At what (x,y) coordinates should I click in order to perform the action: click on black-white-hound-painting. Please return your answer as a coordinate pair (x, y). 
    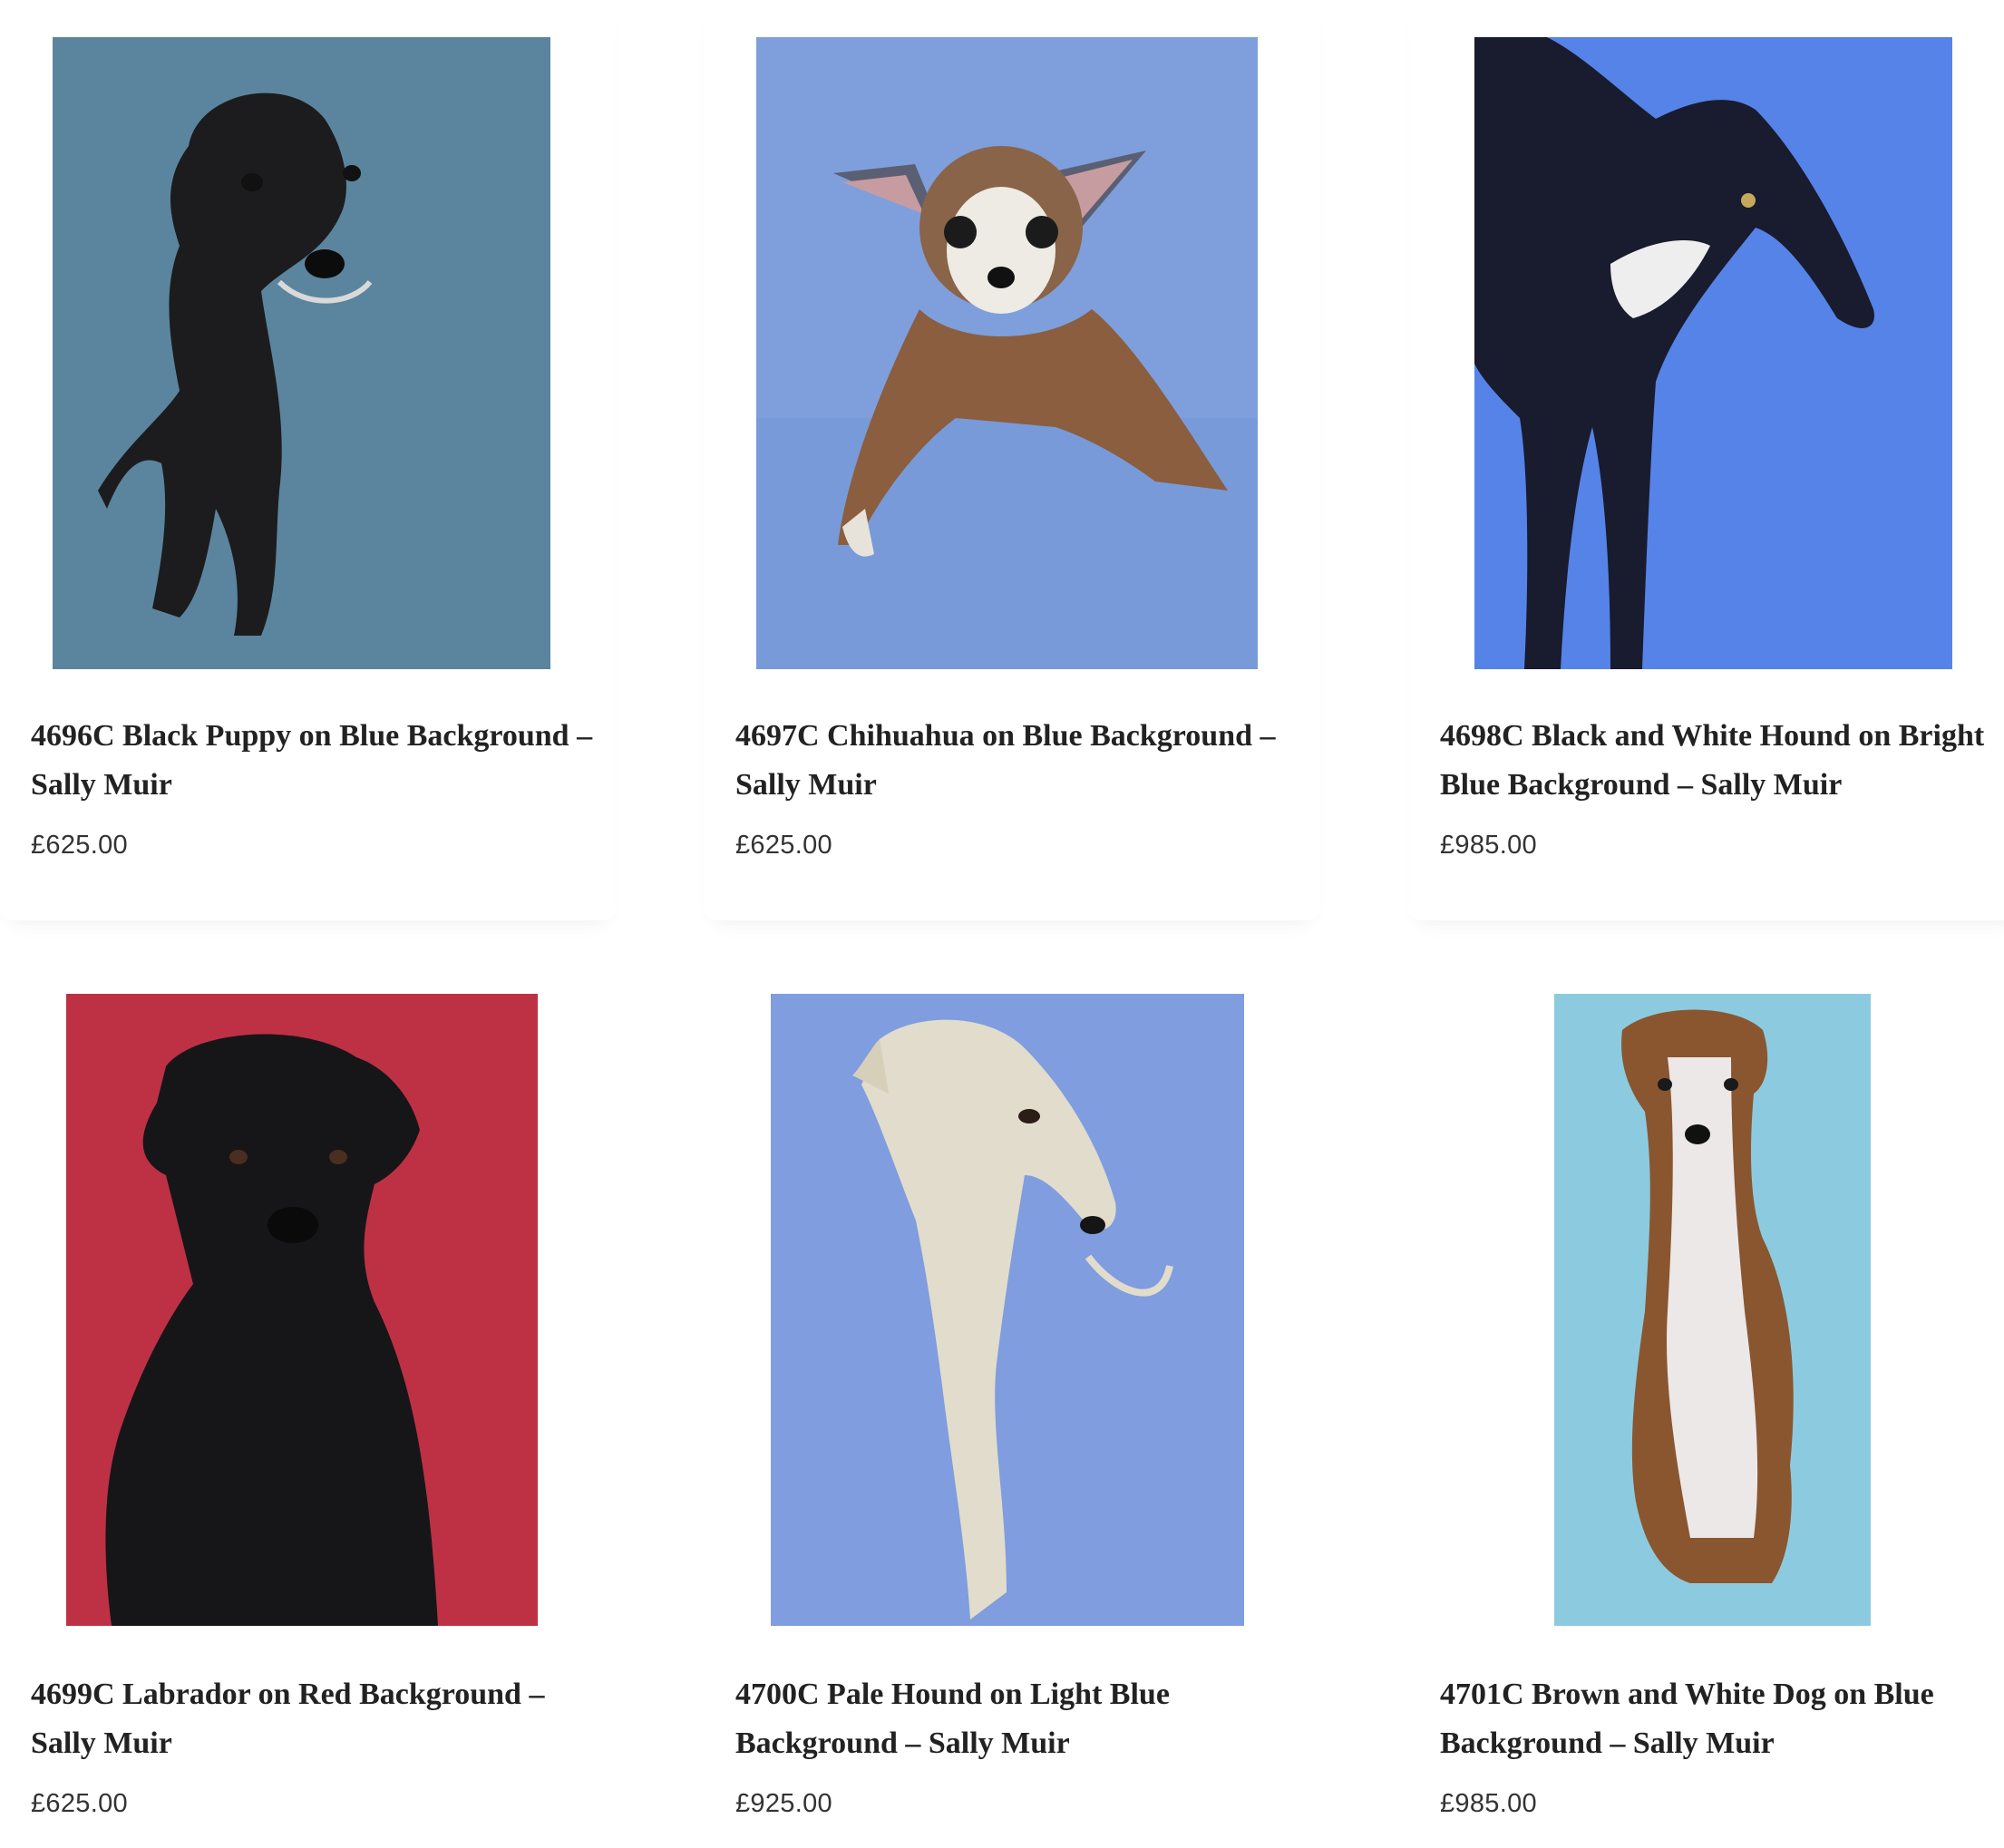
    Looking at the image, I should click on (1713, 353).